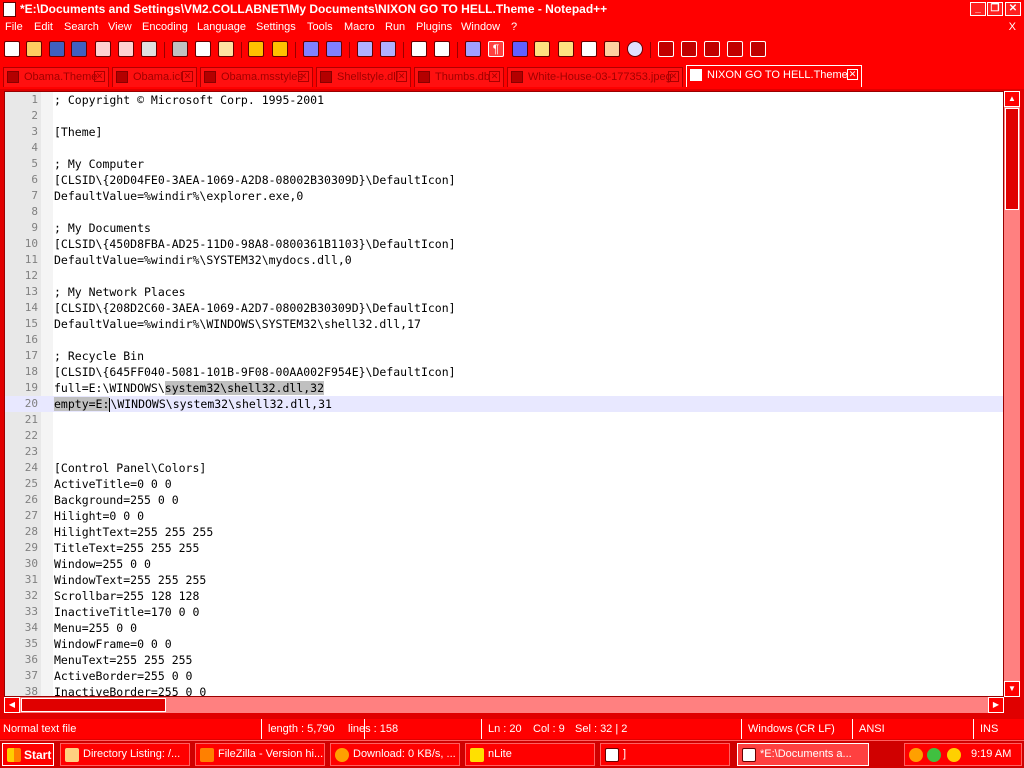 Image resolution: width=1024 pixels, height=768 pixels. I want to click on editor-line: 25 ActiveTitle=0 0 0, so click(504, 484).